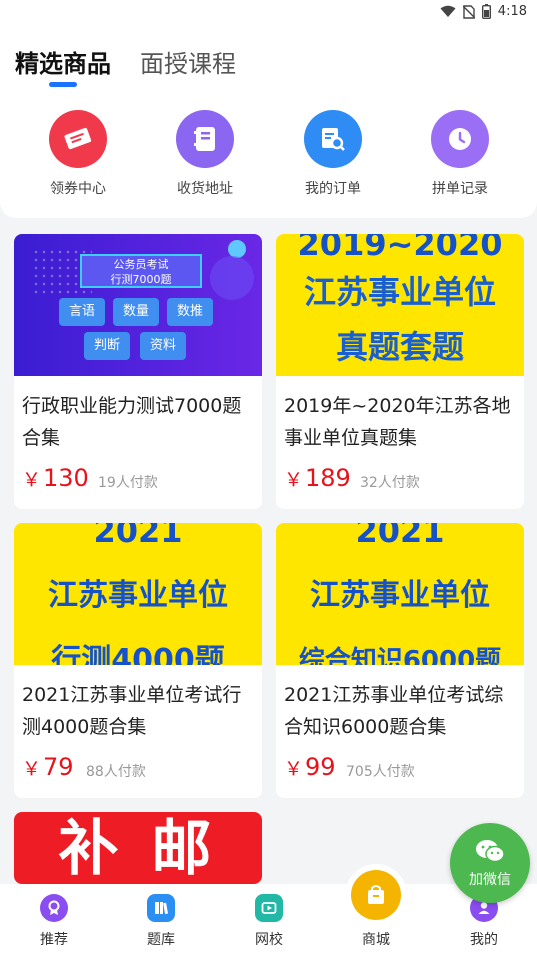 This screenshot has width=537, height=956. What do you see at coordinates (138, 654) in the screenshot?
I see `image-line: 行测4000题` at bounding box center [138, 654].